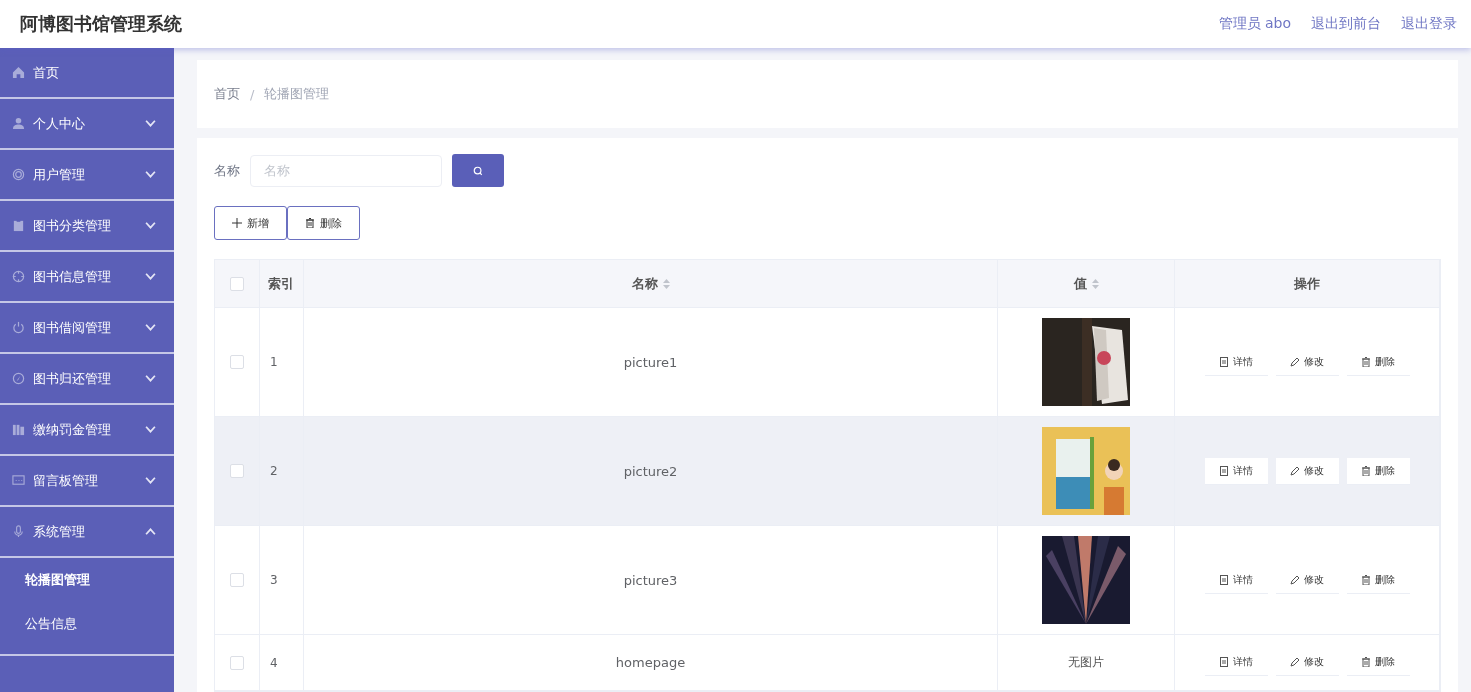 This screenshot has height=692, width=1471. Describe the element at coordinates (1254, 24) in the screenshot. I see `header-link: 管理员 abo` at that location.